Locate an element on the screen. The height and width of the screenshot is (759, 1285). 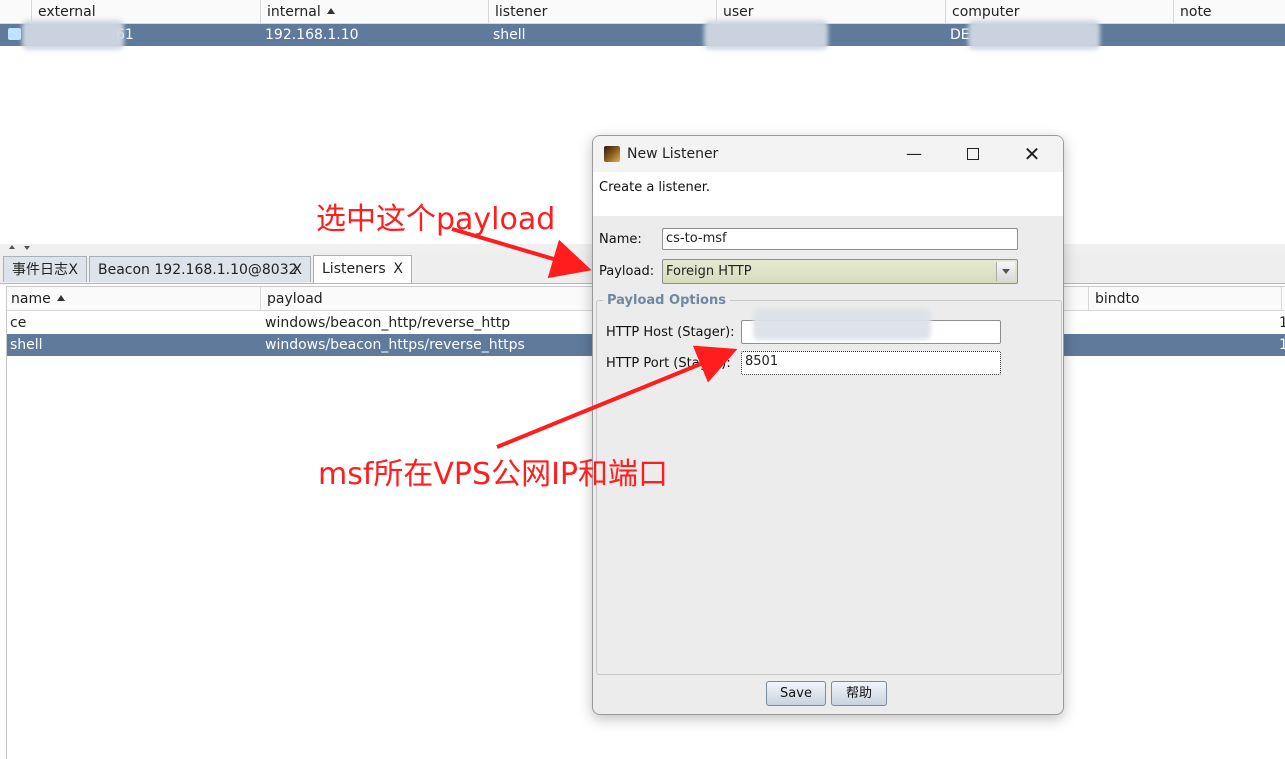
arrow-to-payload is located at coordinates (521, 253).